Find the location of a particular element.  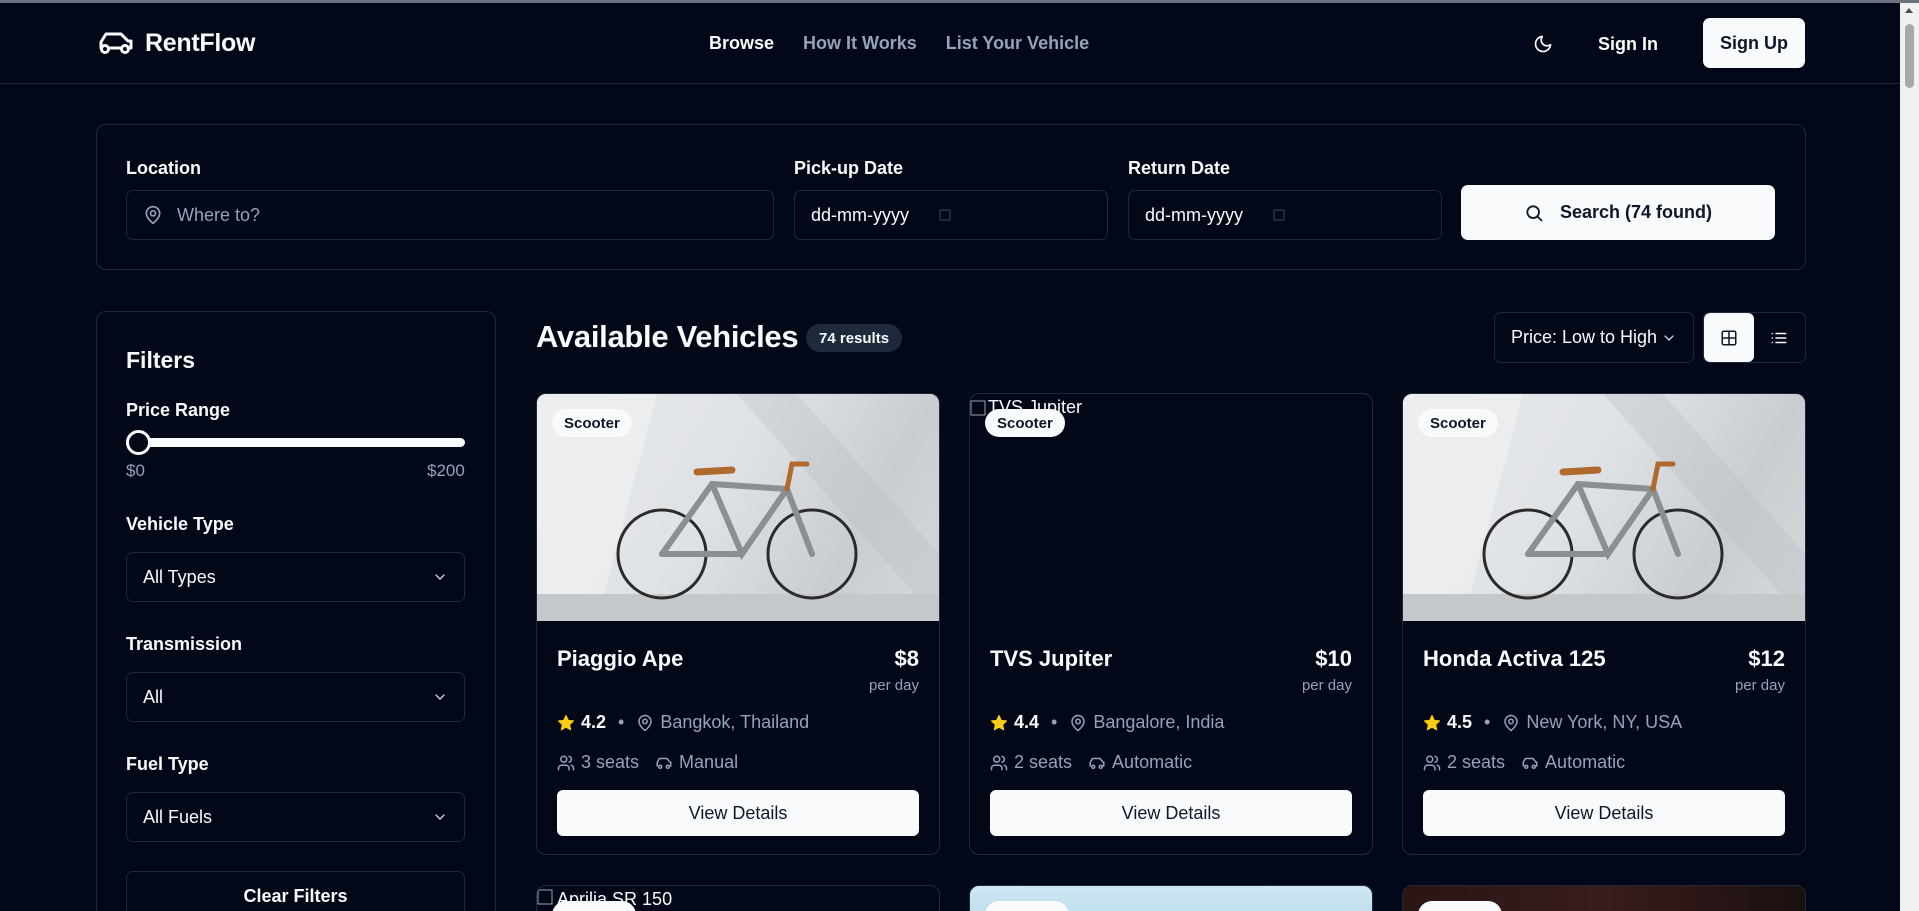

pickup-date-value: dd-mm-yyyy is located at coordinates (860, 214).